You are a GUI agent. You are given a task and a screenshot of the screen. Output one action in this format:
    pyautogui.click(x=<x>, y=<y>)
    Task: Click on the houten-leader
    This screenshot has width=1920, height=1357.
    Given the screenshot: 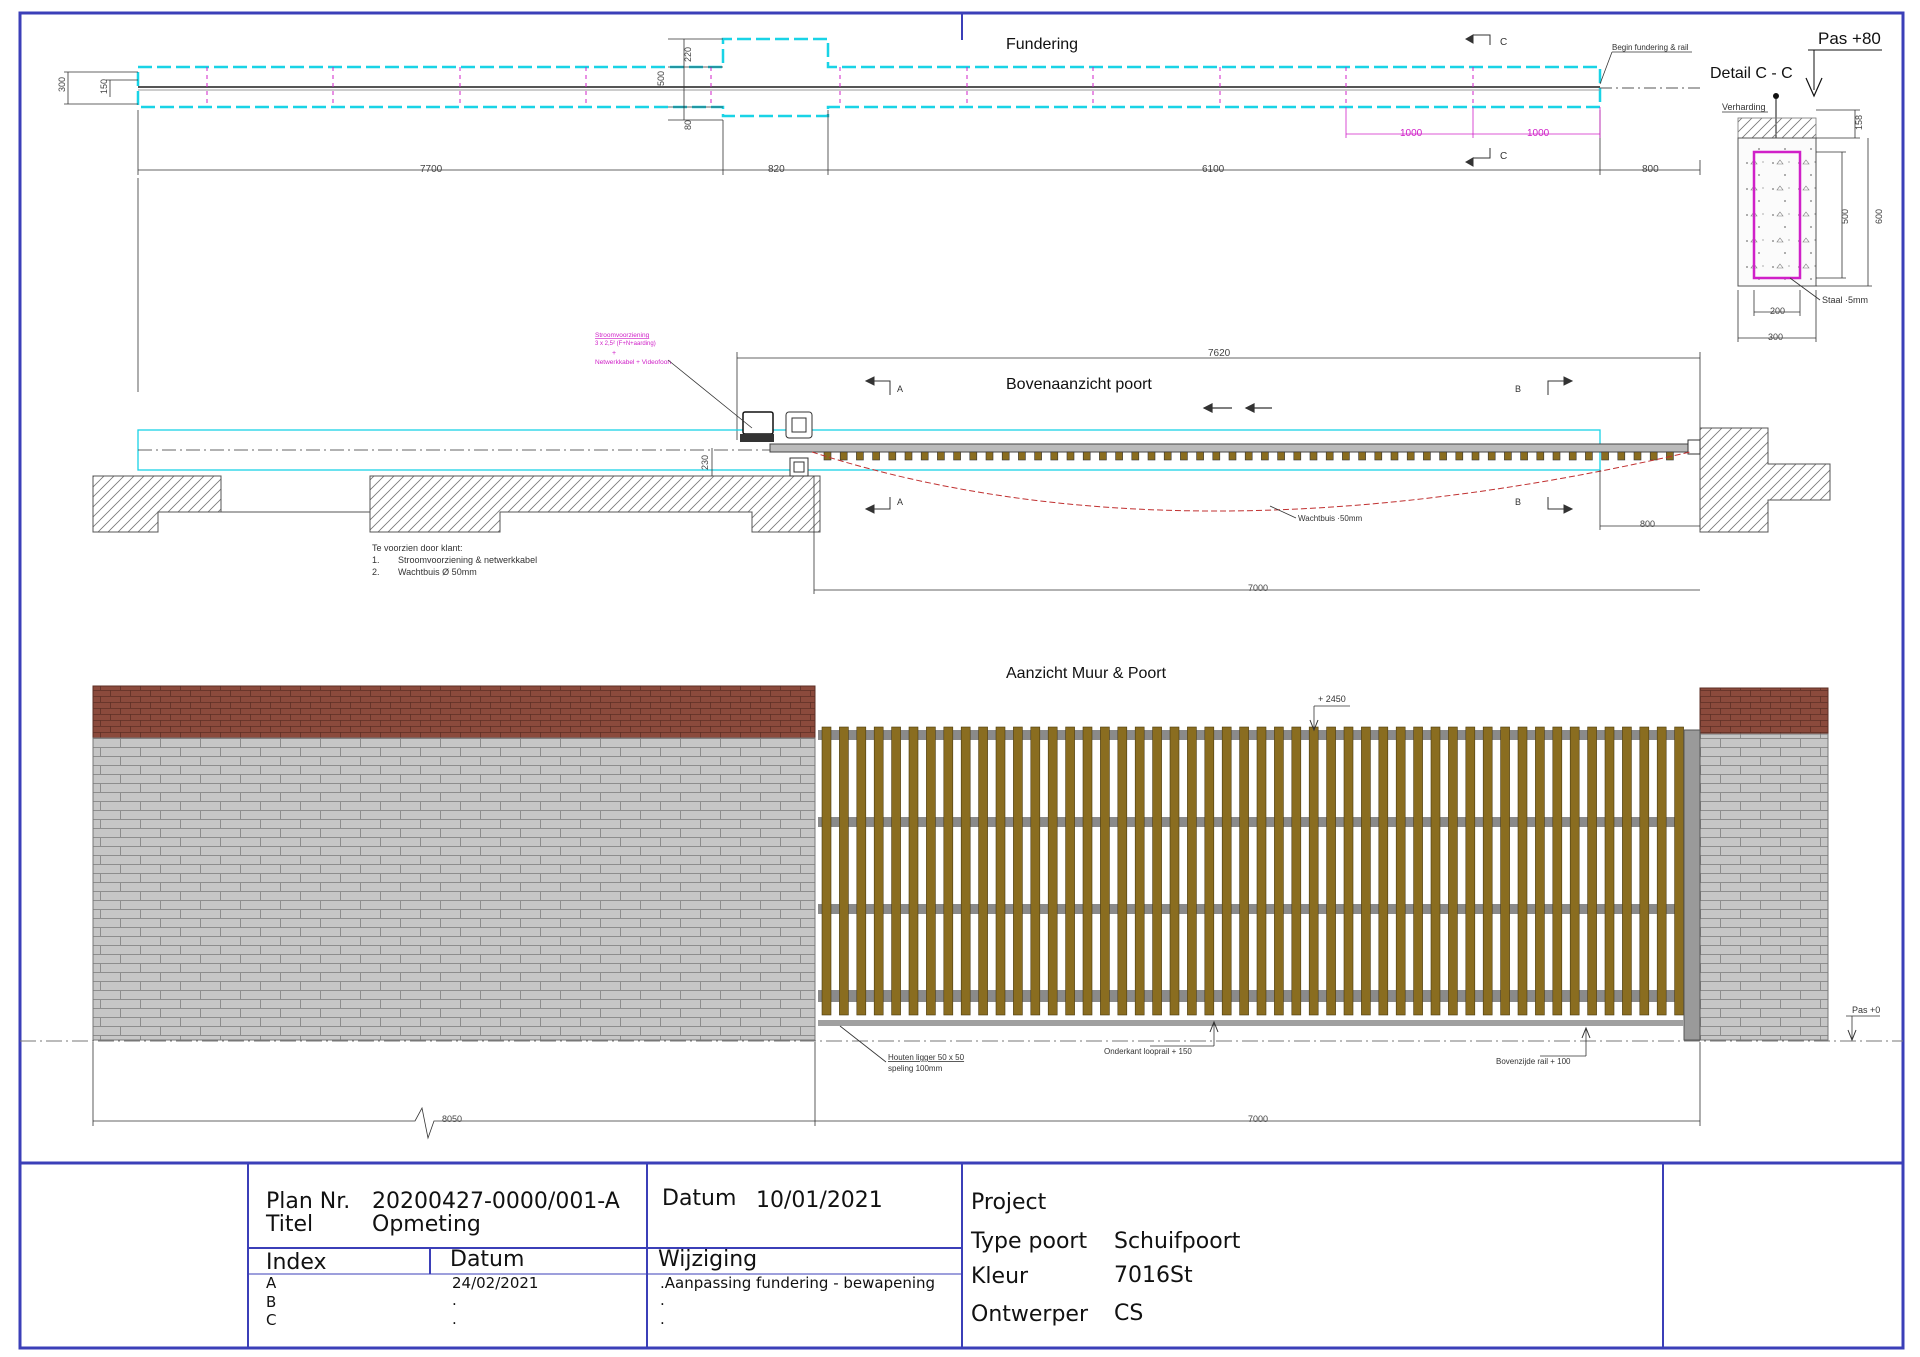 What is the action you would take?
    pyautogui.click(x=863, y=1044)
    